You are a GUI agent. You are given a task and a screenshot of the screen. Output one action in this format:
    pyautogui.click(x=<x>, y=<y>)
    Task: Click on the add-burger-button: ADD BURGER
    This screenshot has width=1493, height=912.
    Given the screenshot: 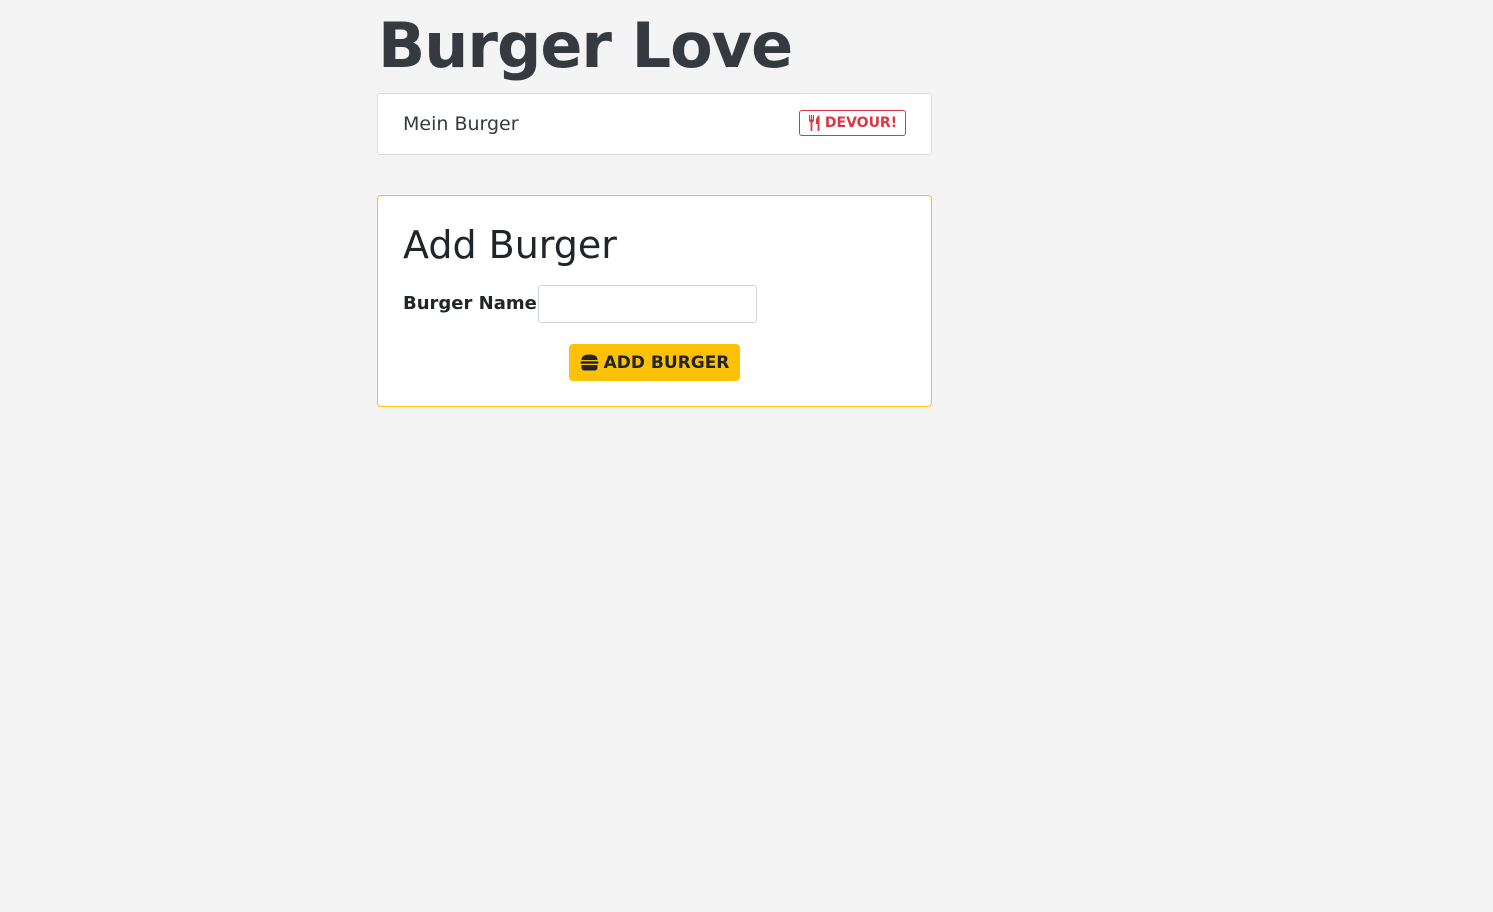 What is the action you would take?
    pyautogui.click(x=654, y=362)
    